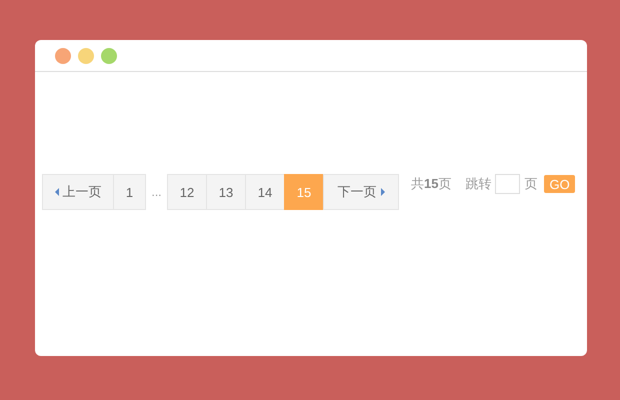 Image resolution: width=620 pixels, height=400 pixels. What do you see at coordinates (361, 192) in the screenshot?
I see `next-page-button: 下一页` at bounding box center [361, 192].